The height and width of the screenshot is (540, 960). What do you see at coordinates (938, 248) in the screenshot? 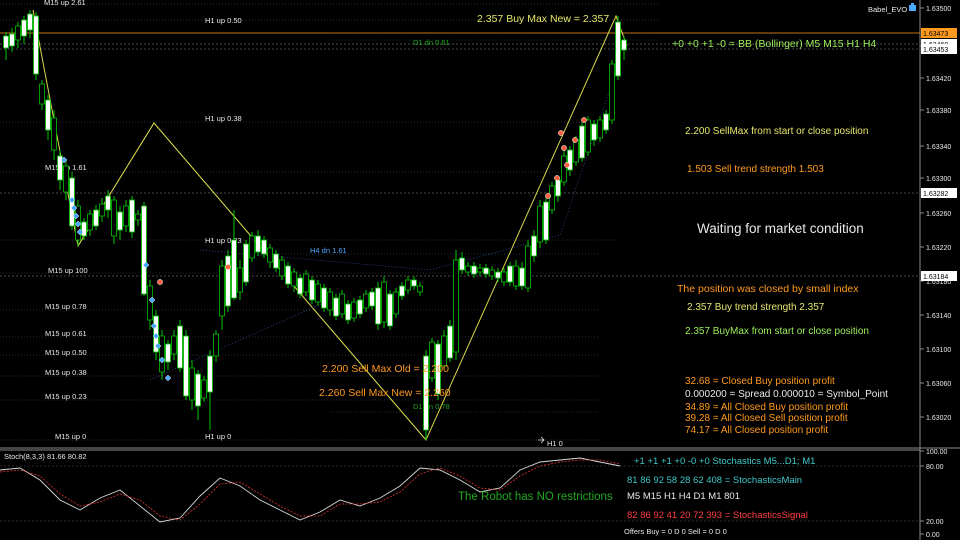
I see `price-tick-label: 1.63220` at bounding box center [938, 248].